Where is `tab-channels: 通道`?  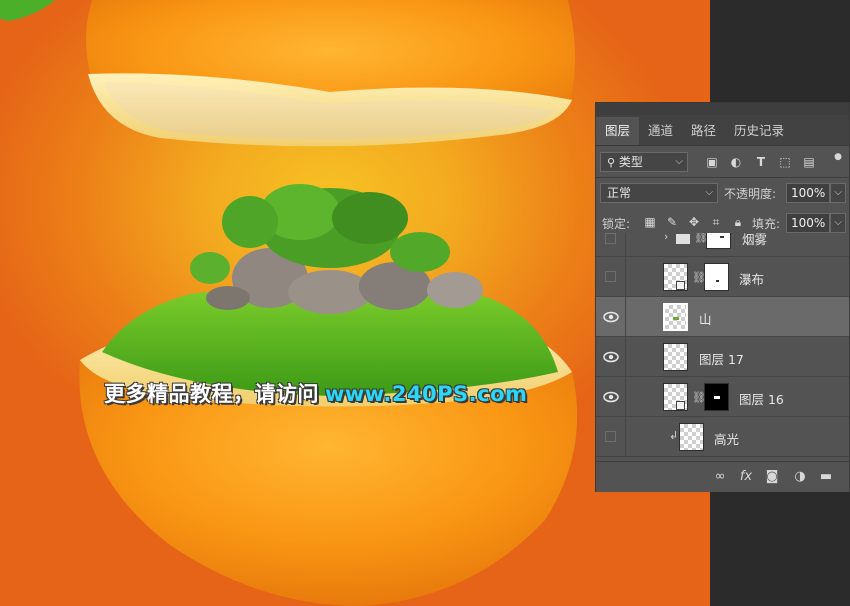
tab-channels: 通道 is located at coordinates (660, 131).